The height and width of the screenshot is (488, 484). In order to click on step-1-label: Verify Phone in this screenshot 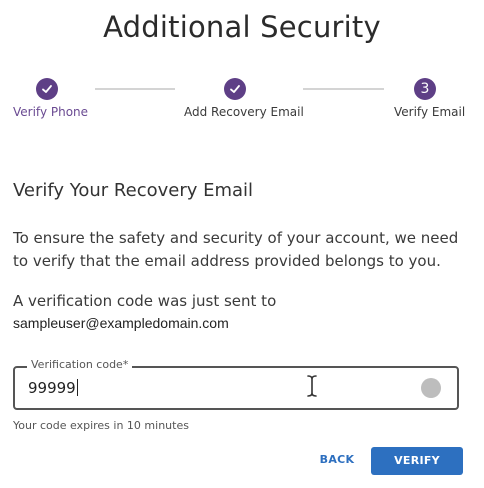, I will do `click(51, 112)`.